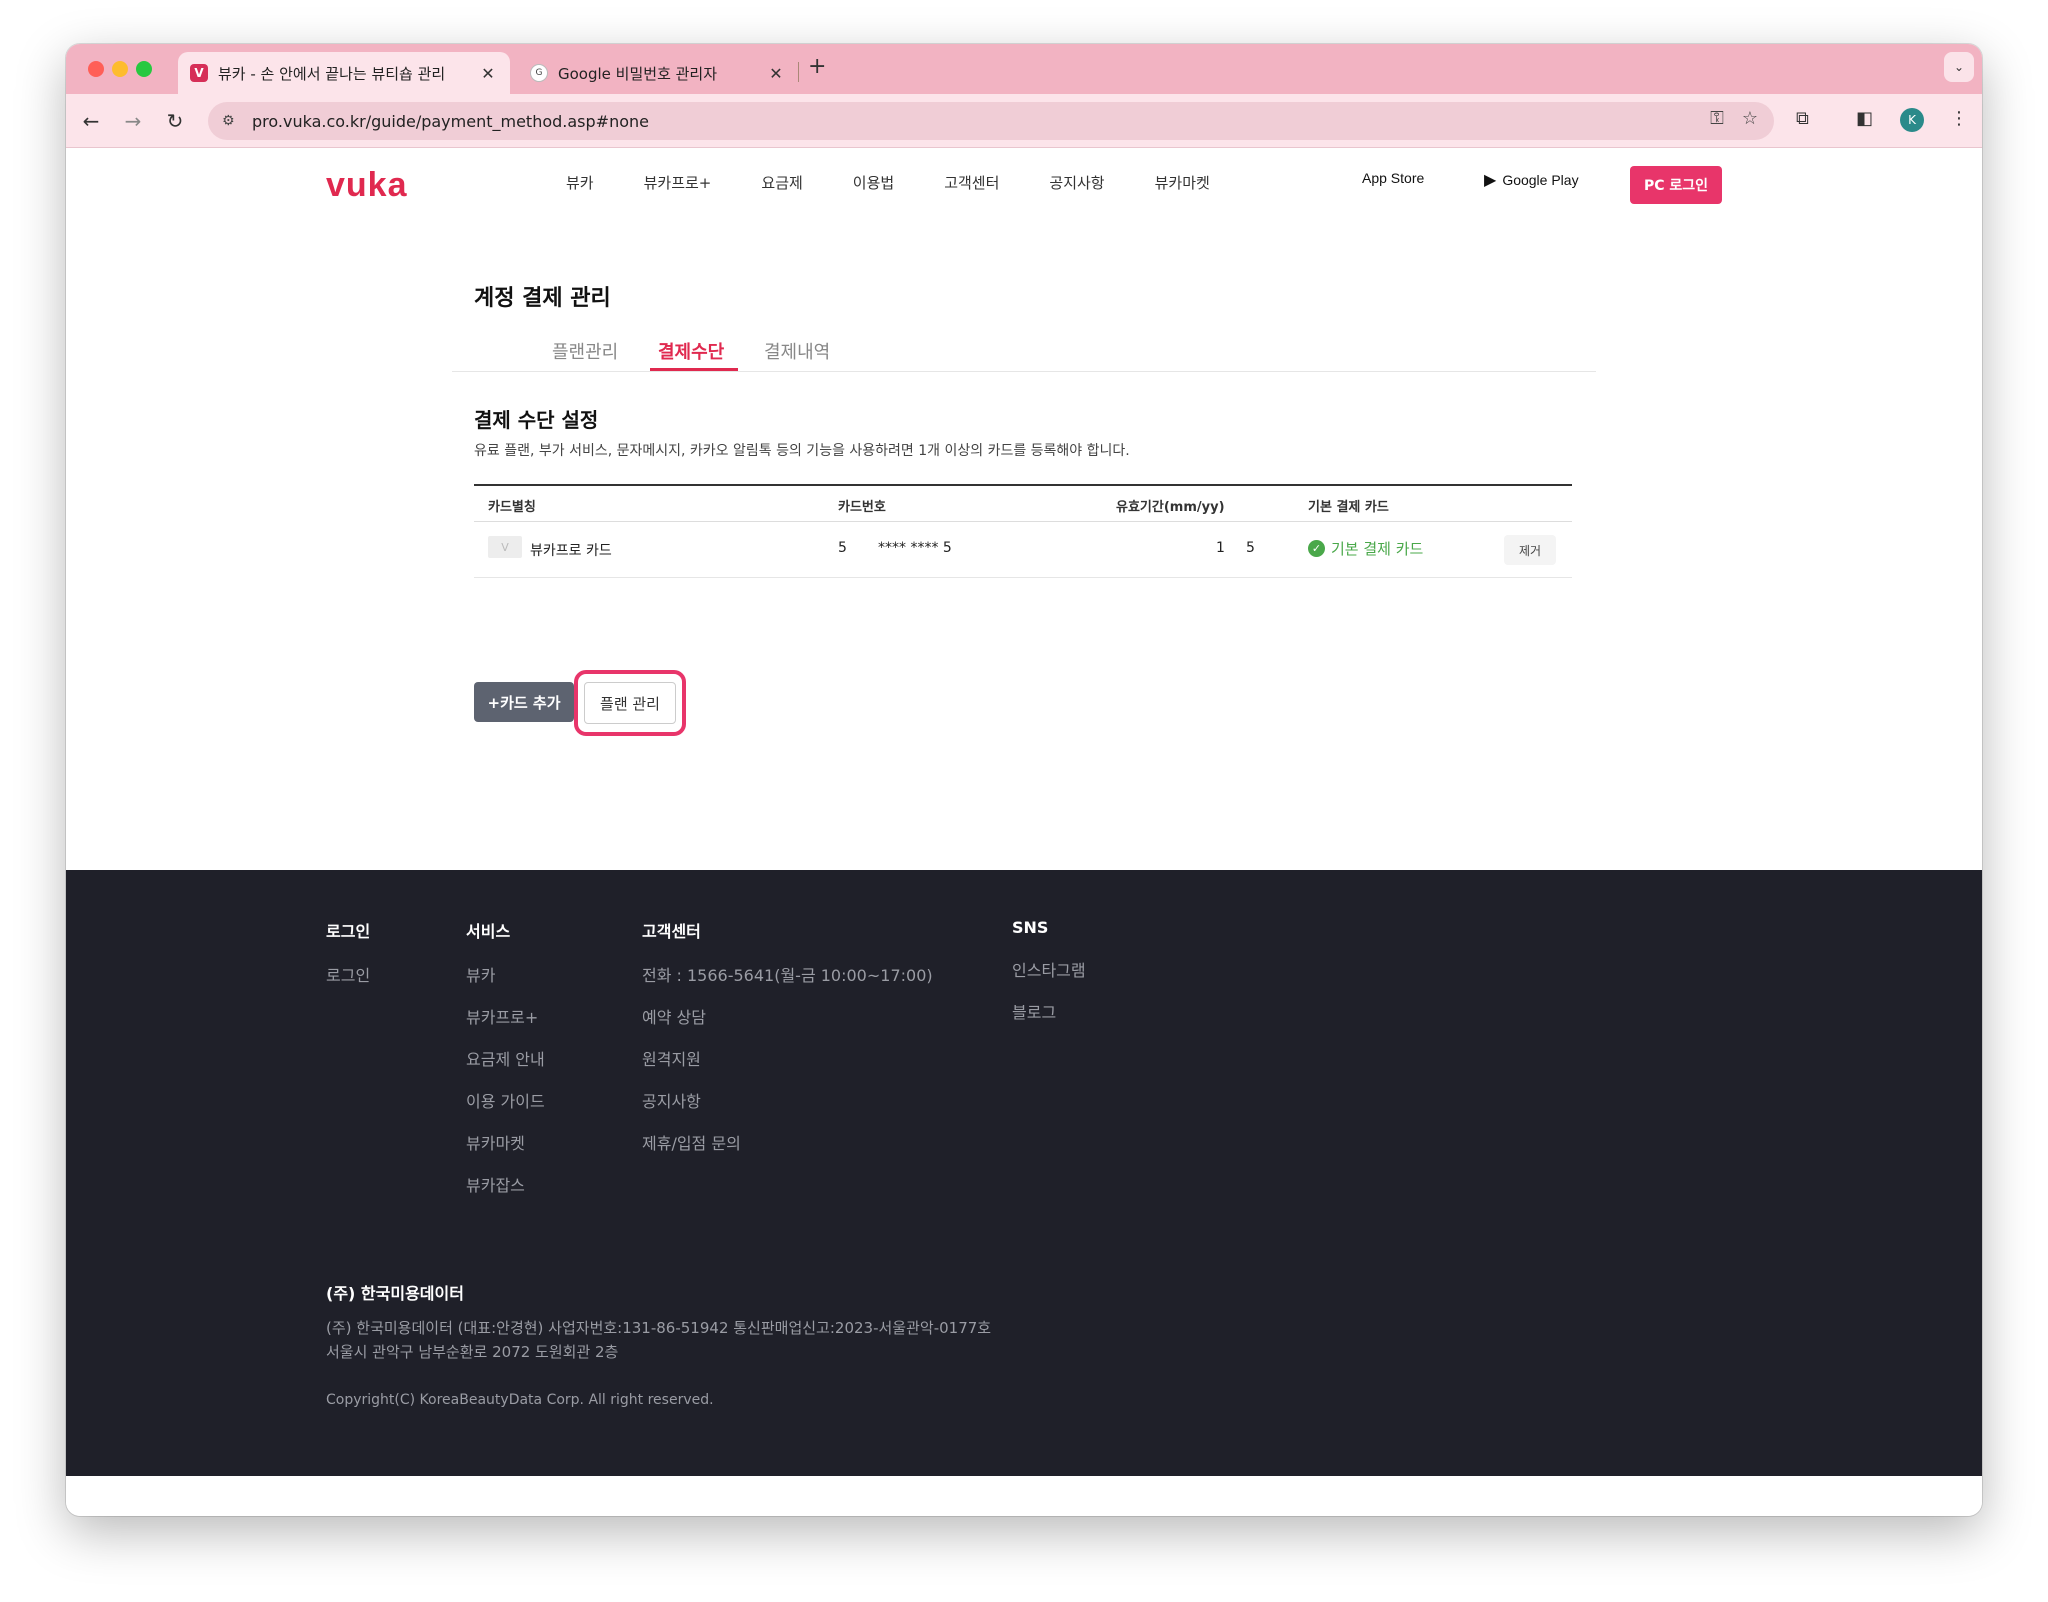  What do you see at coordinates (348, 961) in the screenshot?
I see `footer-column-login: 로그인 로그인` at bounding box center [348, 961].